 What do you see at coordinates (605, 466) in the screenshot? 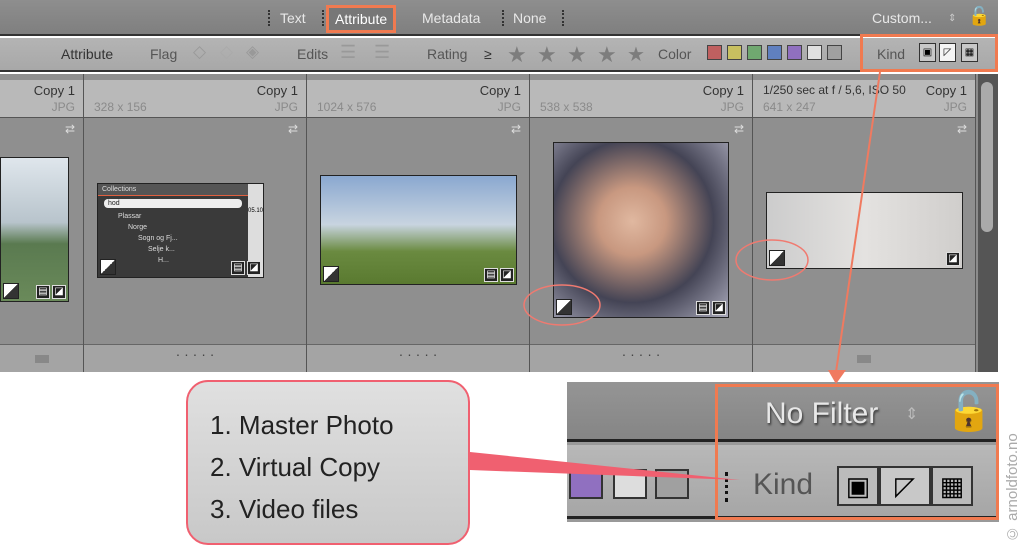
I see `callout-pointer` at bounding box center [605, 466].